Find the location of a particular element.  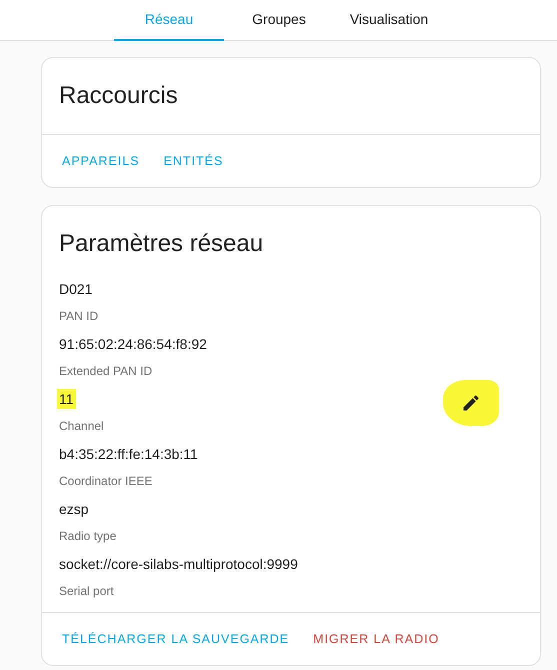

field-label: Extended PAN ID is located at coordinates (106, 371).